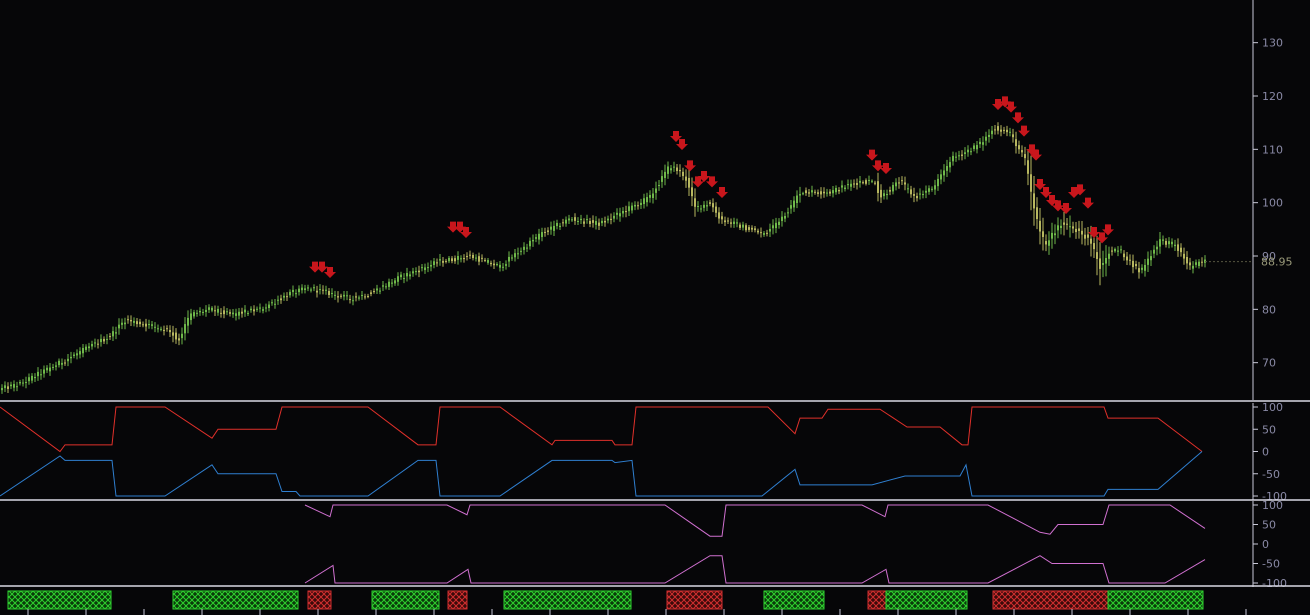 This screenshot has width=1310, height=615. Describe the element at coordinates (1272, 96) in the screenshot. I see `price-tick-label: 120` at that location.